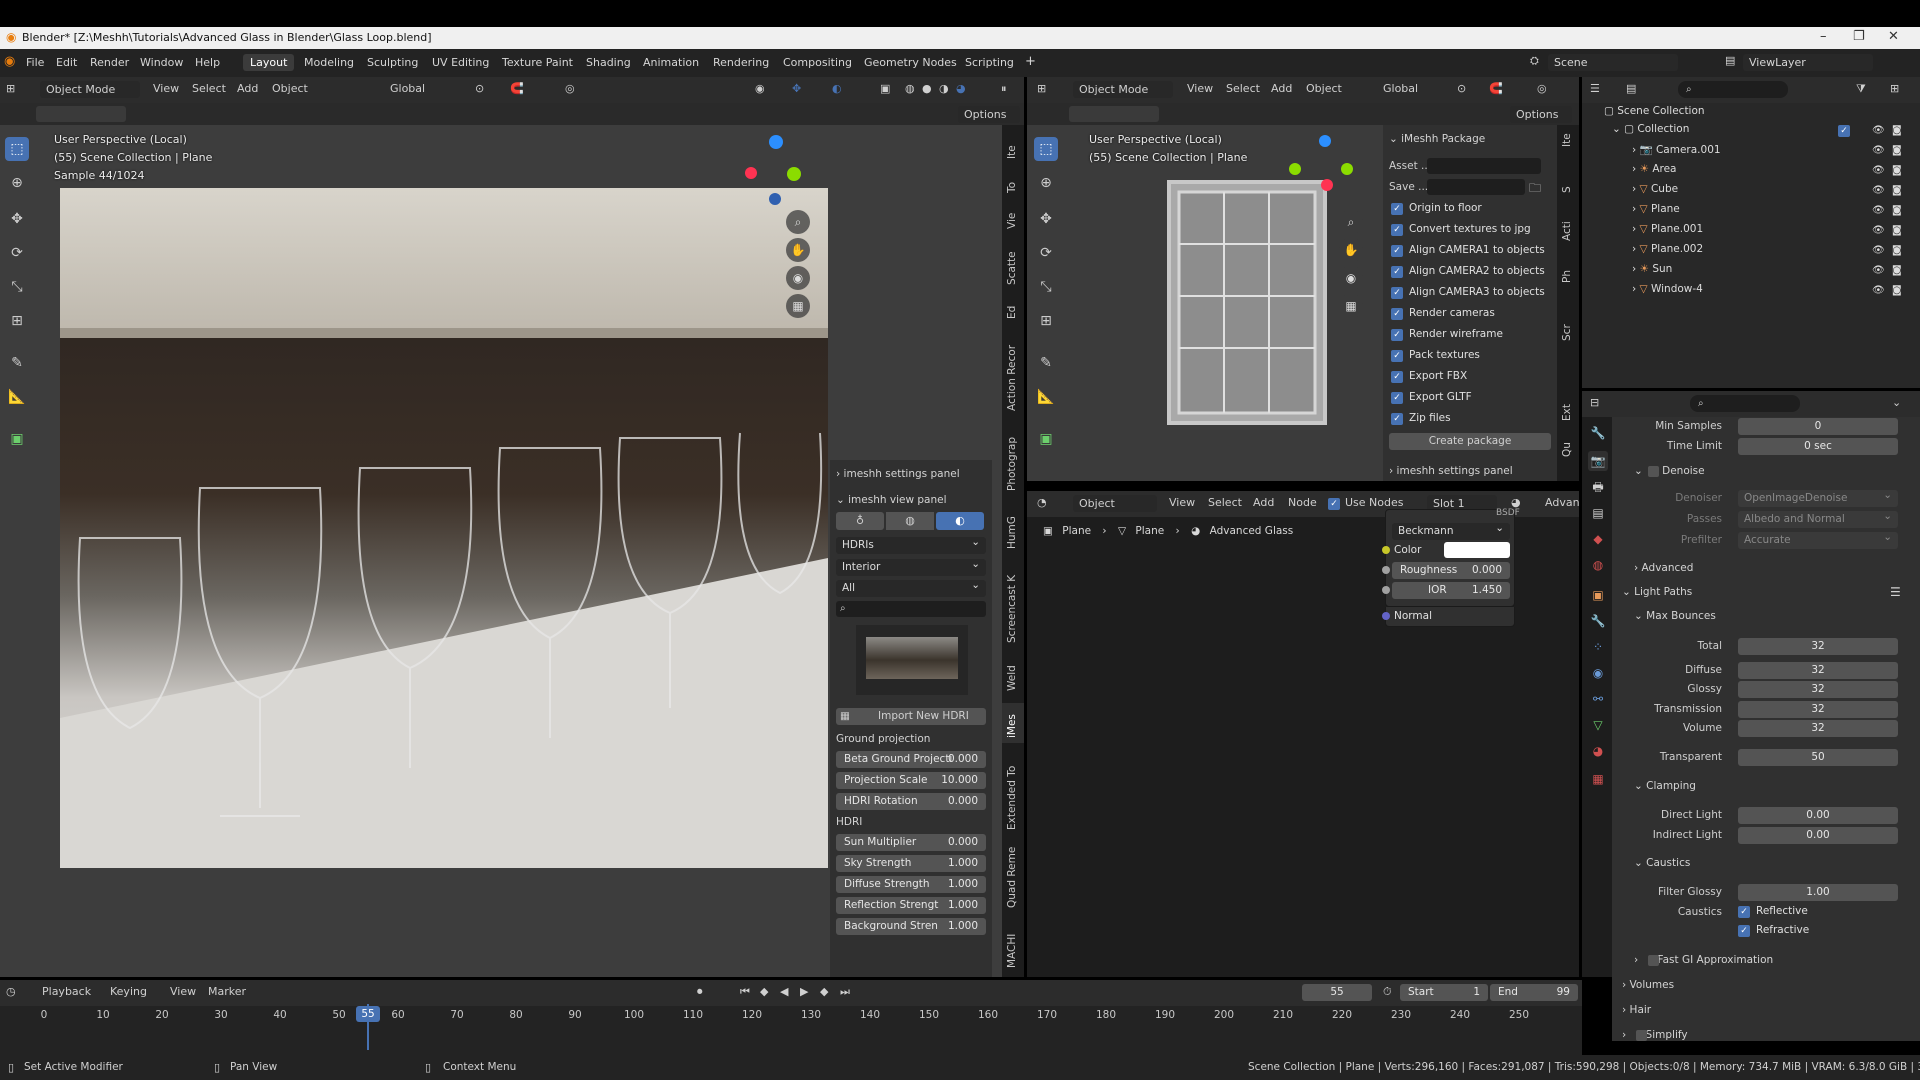 Image resolution: width=1920 pixels, height=1080 pixels. What do you see at coordinates (1818, 518) in the screenshot?
I see `passes-dropdown: Albedo and Normal` at bounding box center [1818, 518].